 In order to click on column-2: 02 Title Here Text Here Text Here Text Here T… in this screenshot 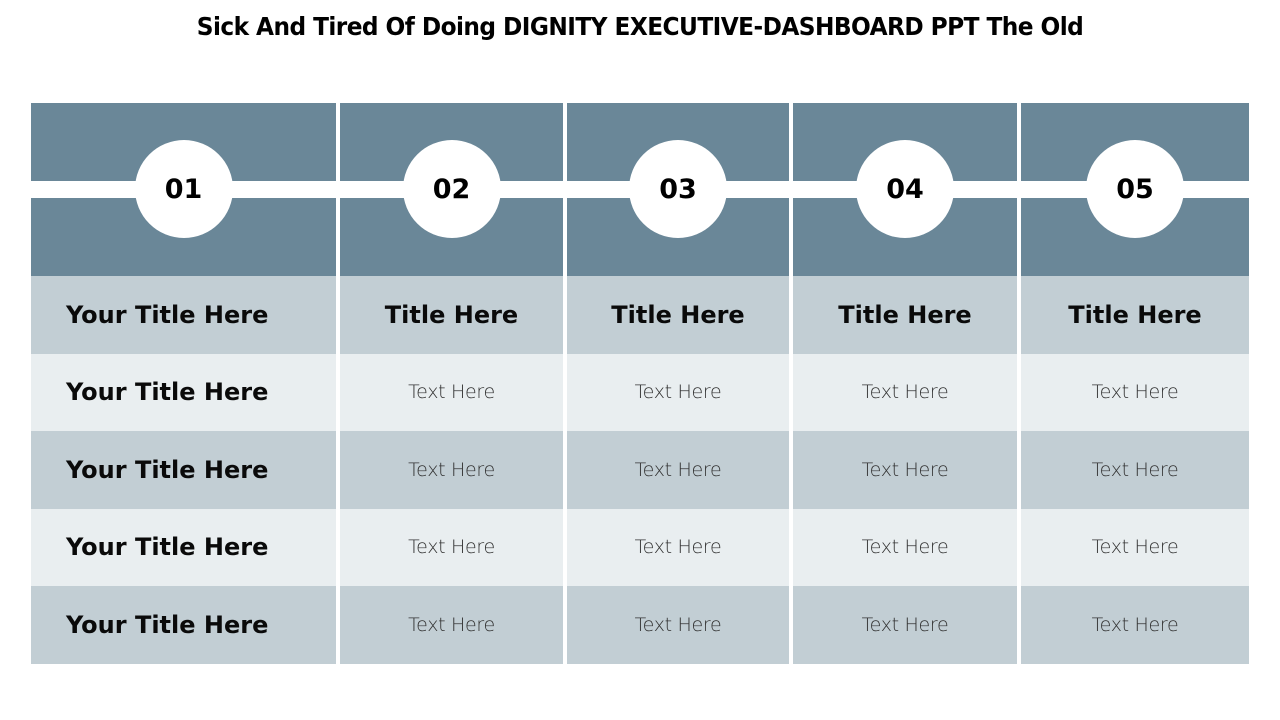, I will do `click(451, 383)`.